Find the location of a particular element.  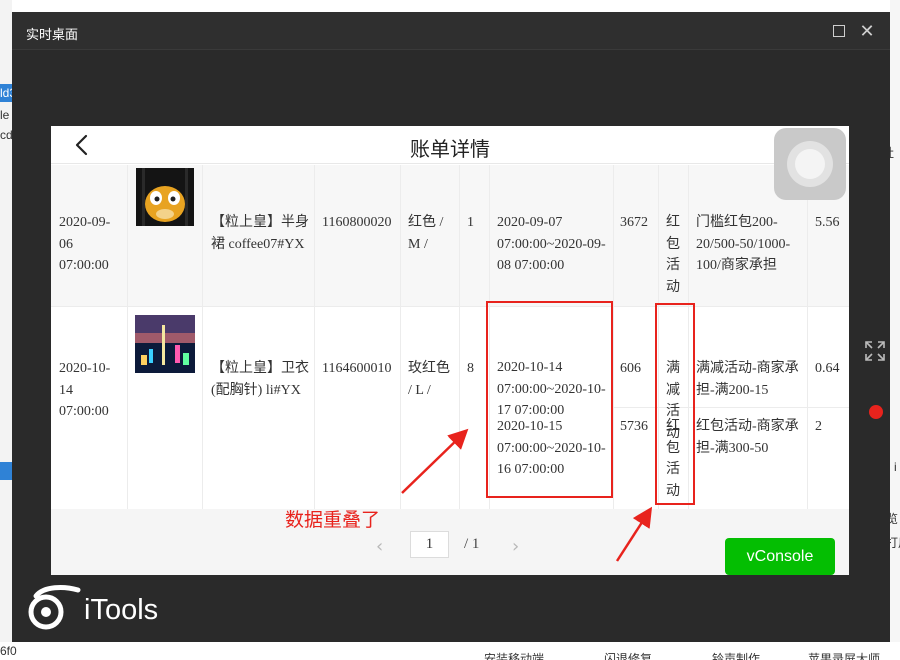

record-icon is located at coordinates (876, 412).